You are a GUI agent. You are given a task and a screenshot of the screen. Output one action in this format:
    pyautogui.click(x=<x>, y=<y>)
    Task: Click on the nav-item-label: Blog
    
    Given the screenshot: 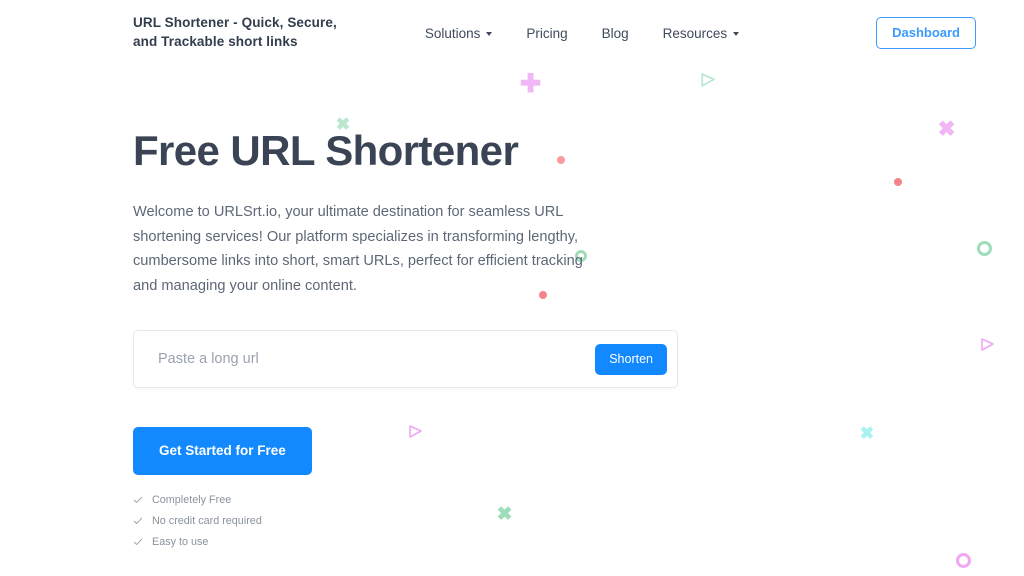 What is the action you would take?
    pyautogui.click(x=615, y=33)
    